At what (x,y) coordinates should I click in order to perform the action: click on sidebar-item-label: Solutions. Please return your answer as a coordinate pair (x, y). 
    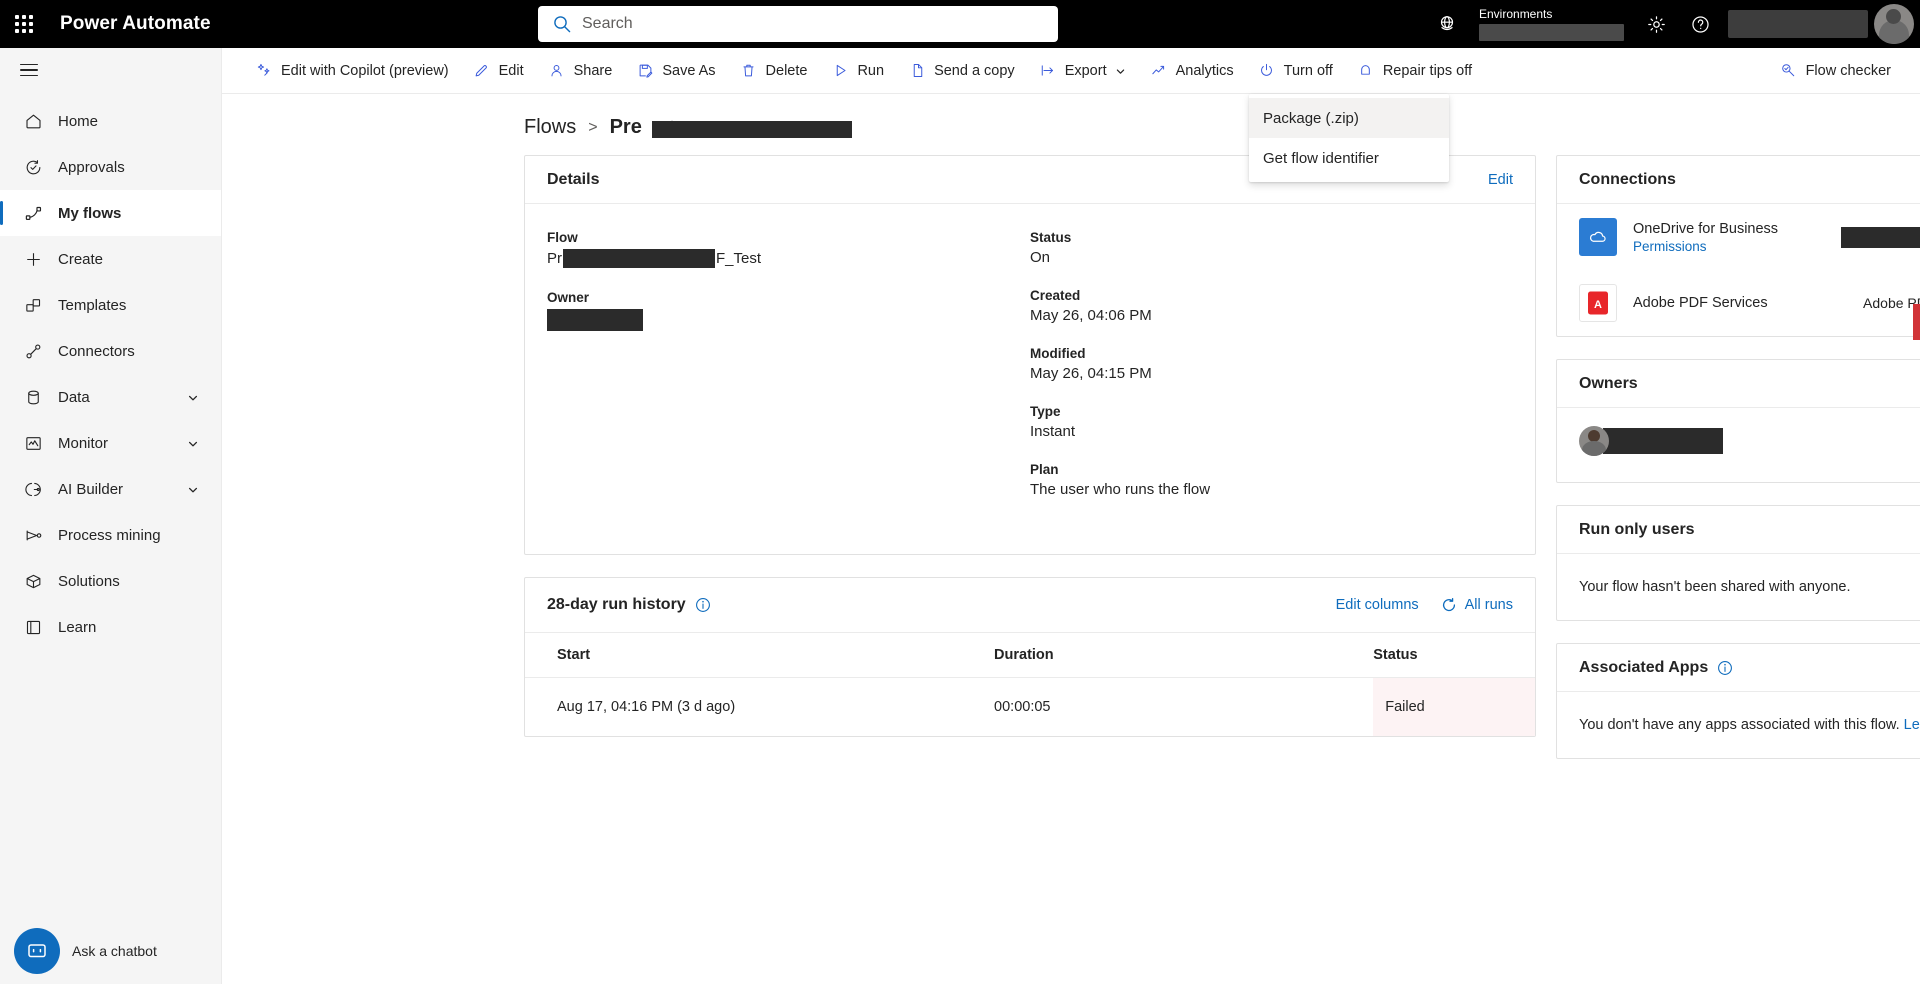
    Looking at the image, I should click on (89, 581).